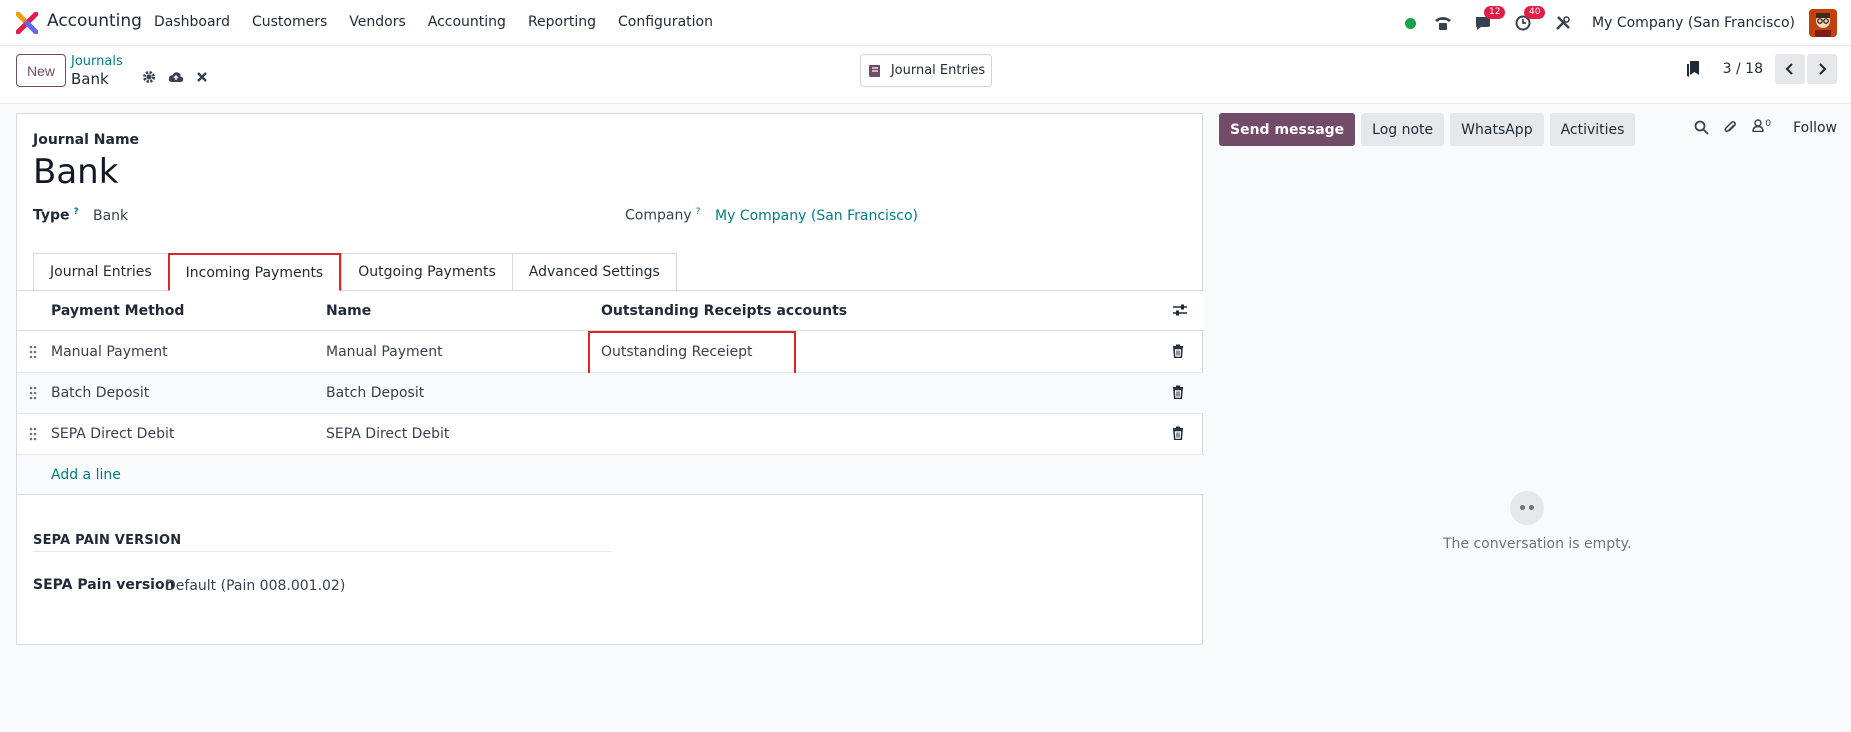 The width and height of the screenshot is (1851, 732). What do you see at coordinates (1701, 127) in the screenshot?
I see `search-icon` at bounding box center [1701, 127].